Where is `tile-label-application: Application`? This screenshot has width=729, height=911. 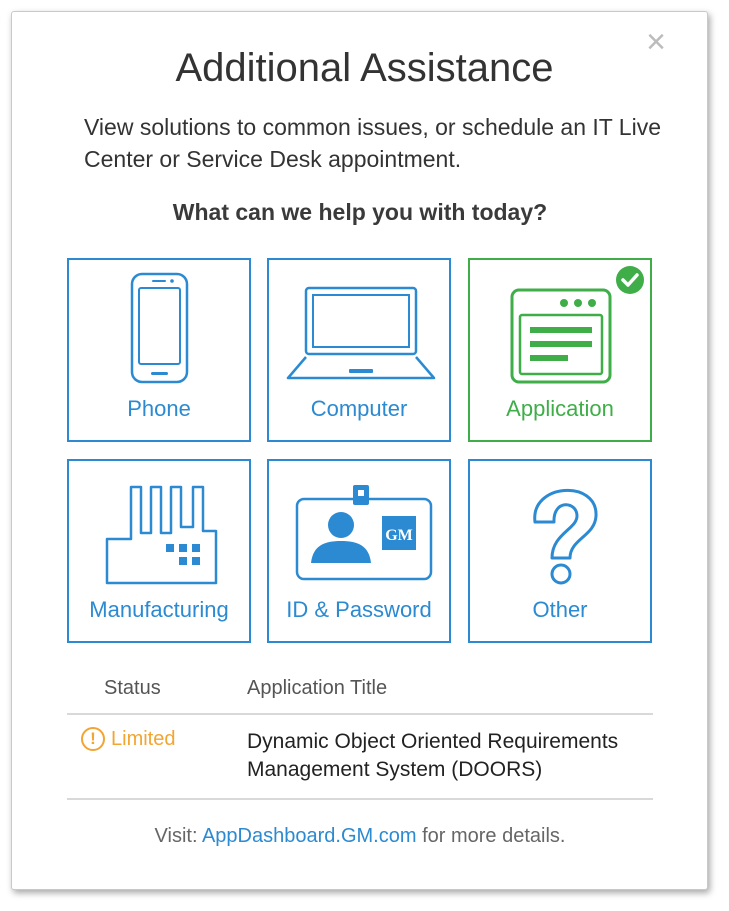
tile-label-application: Application is located at coordinates (560, 408).